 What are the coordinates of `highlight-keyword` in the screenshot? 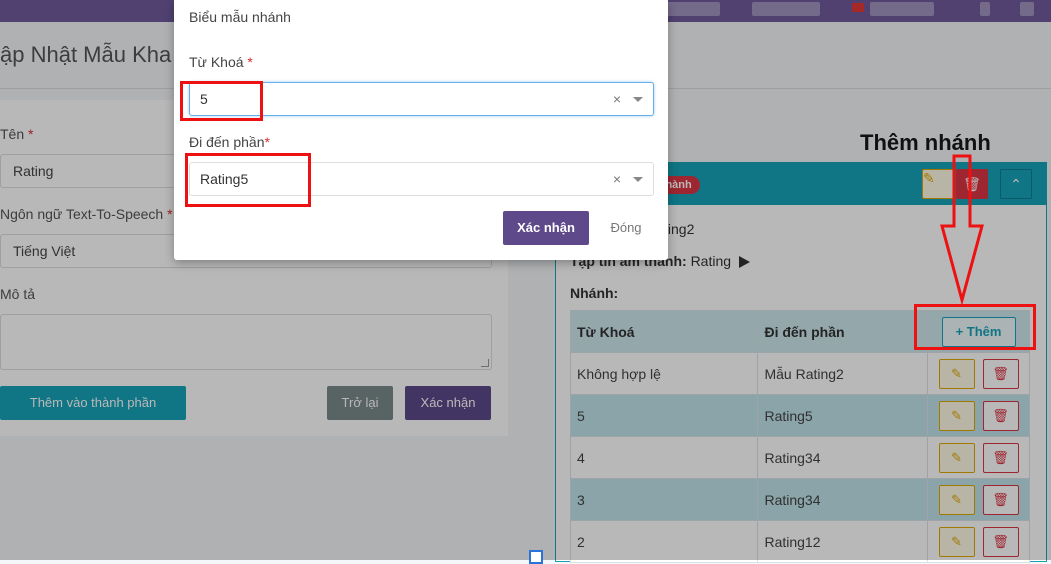 It's located at (221, 101).